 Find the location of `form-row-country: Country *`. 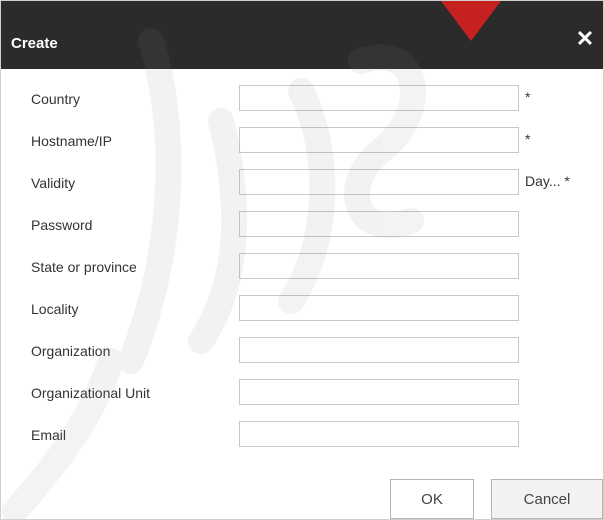

form-row-country: Country * is located at coordinates (302, 99).